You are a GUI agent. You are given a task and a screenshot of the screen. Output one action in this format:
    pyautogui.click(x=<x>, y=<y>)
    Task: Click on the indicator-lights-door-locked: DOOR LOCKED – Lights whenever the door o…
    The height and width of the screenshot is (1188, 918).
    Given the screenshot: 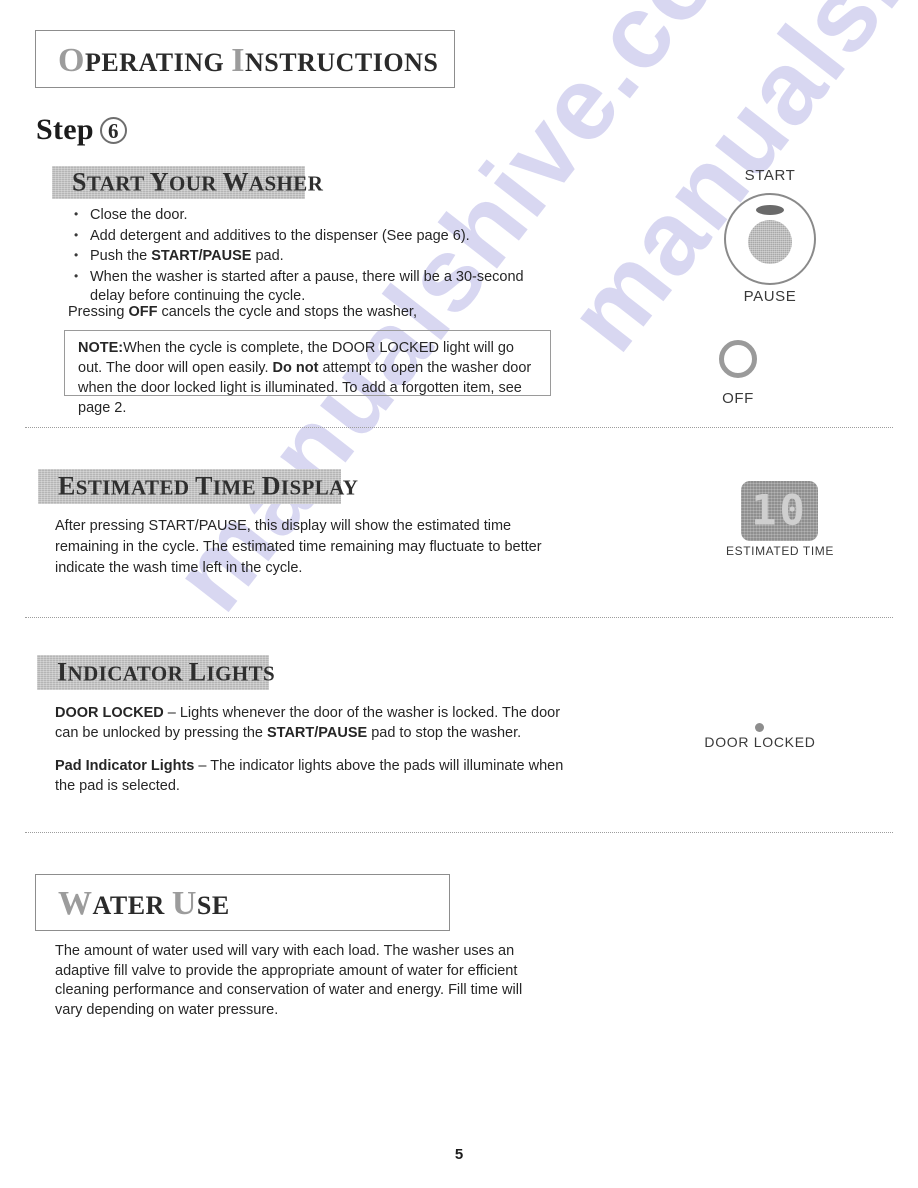 What is the action you would take?
    pyautogui.click(x=312, y=723)
    